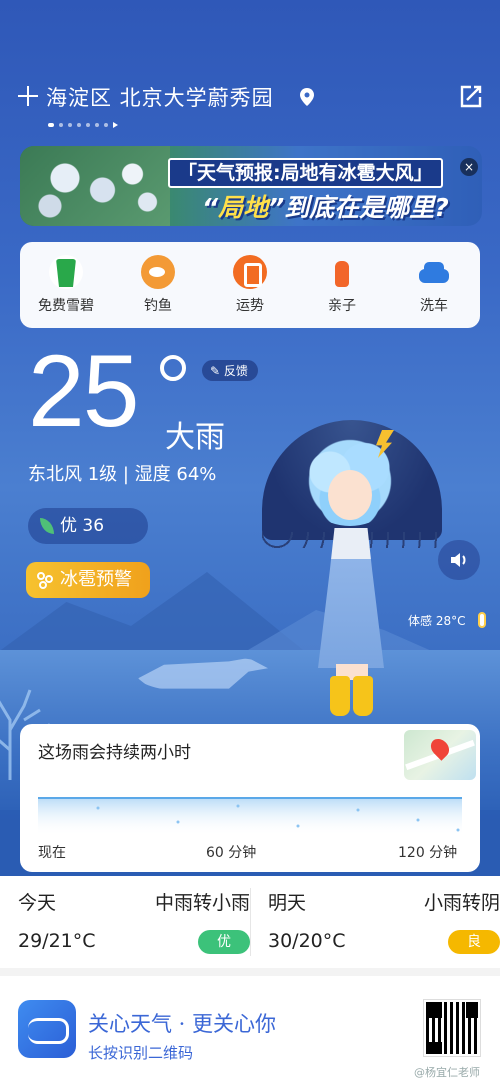 This screenshot has height=1084, width=500. Describe the element at coordinates (173, 368) in the screenshot. I see `degree-symbol` at that location.